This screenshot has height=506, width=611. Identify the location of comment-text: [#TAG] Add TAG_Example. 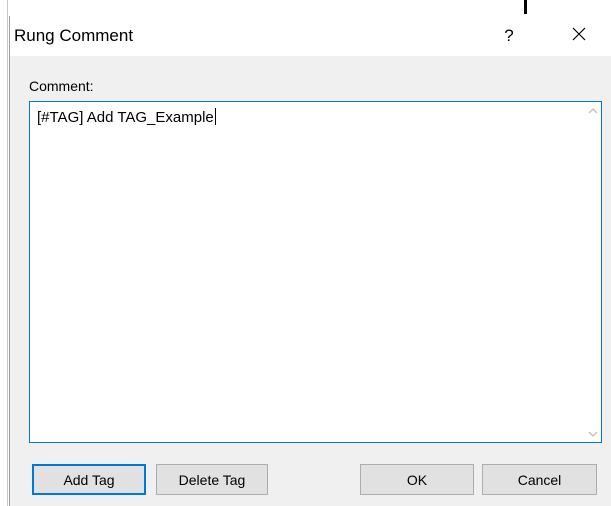
(126, 117).